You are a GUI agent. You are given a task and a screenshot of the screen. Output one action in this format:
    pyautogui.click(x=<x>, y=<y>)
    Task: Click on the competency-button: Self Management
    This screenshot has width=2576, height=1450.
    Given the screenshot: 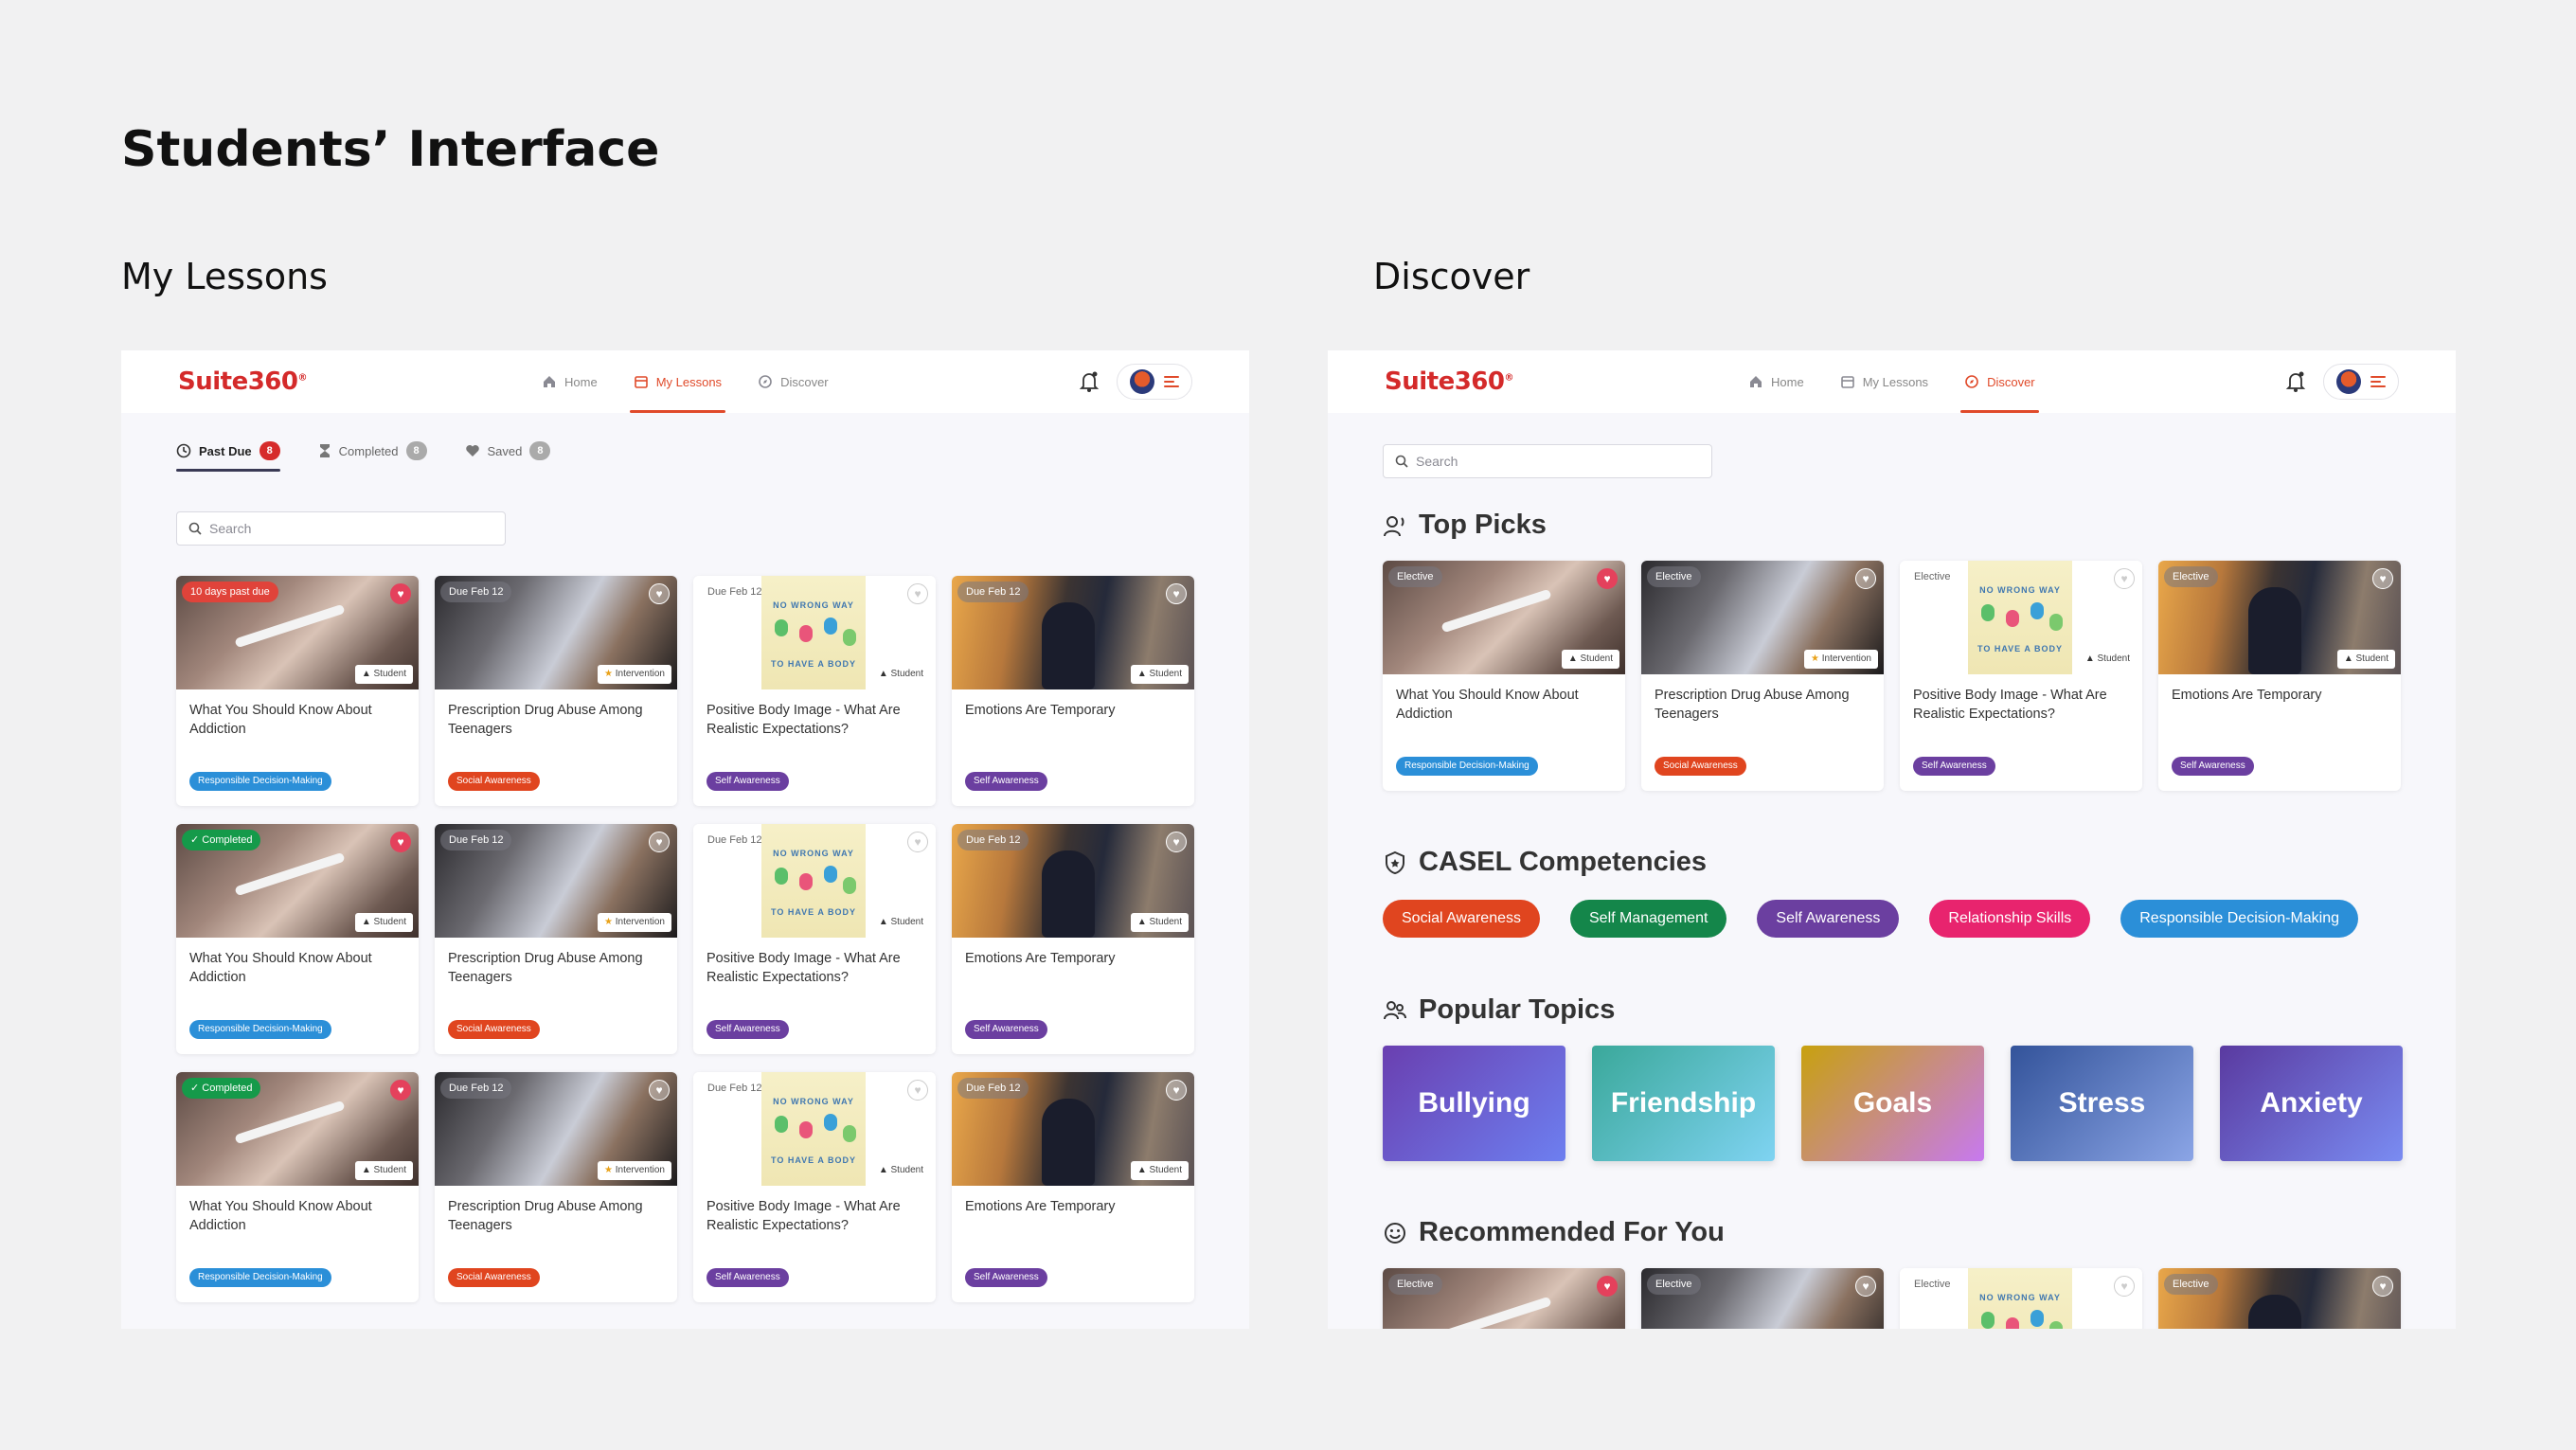 What is the action you would take?
    pyautogui.click(x=1648, y=919)
    